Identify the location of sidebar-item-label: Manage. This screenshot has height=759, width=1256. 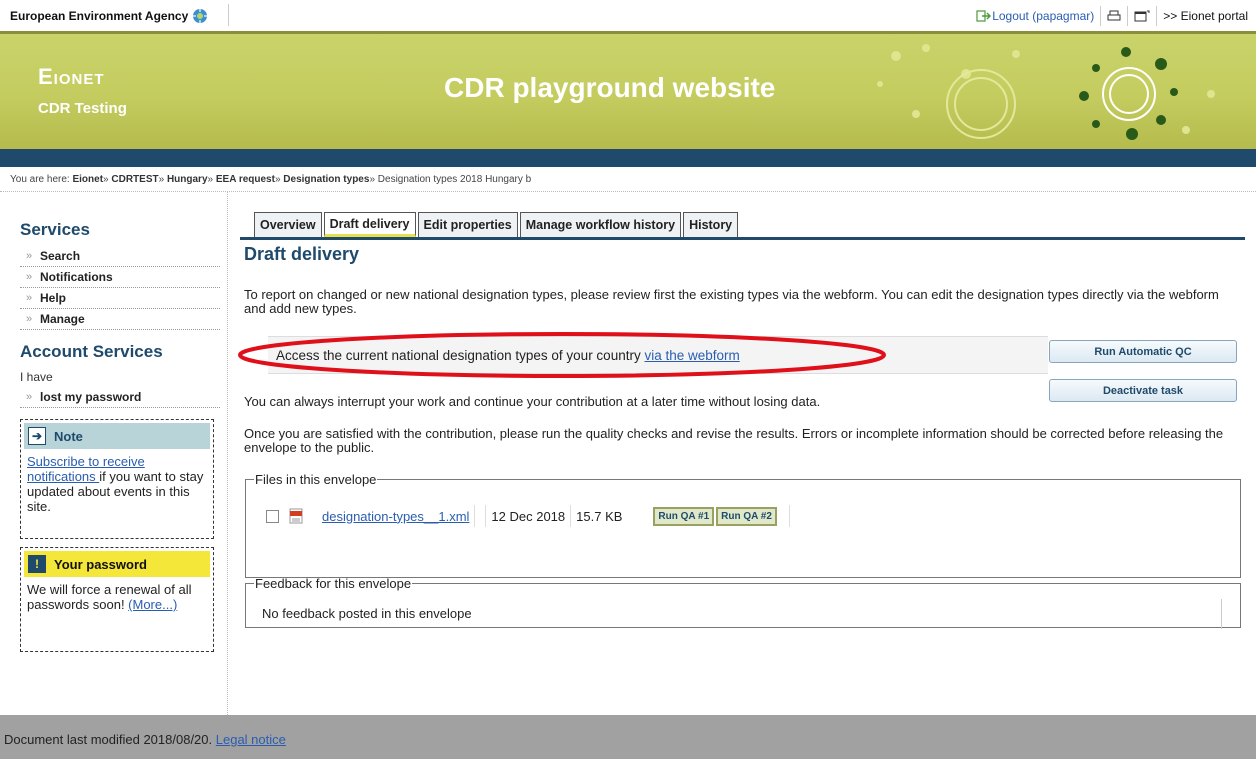
(62, 319).